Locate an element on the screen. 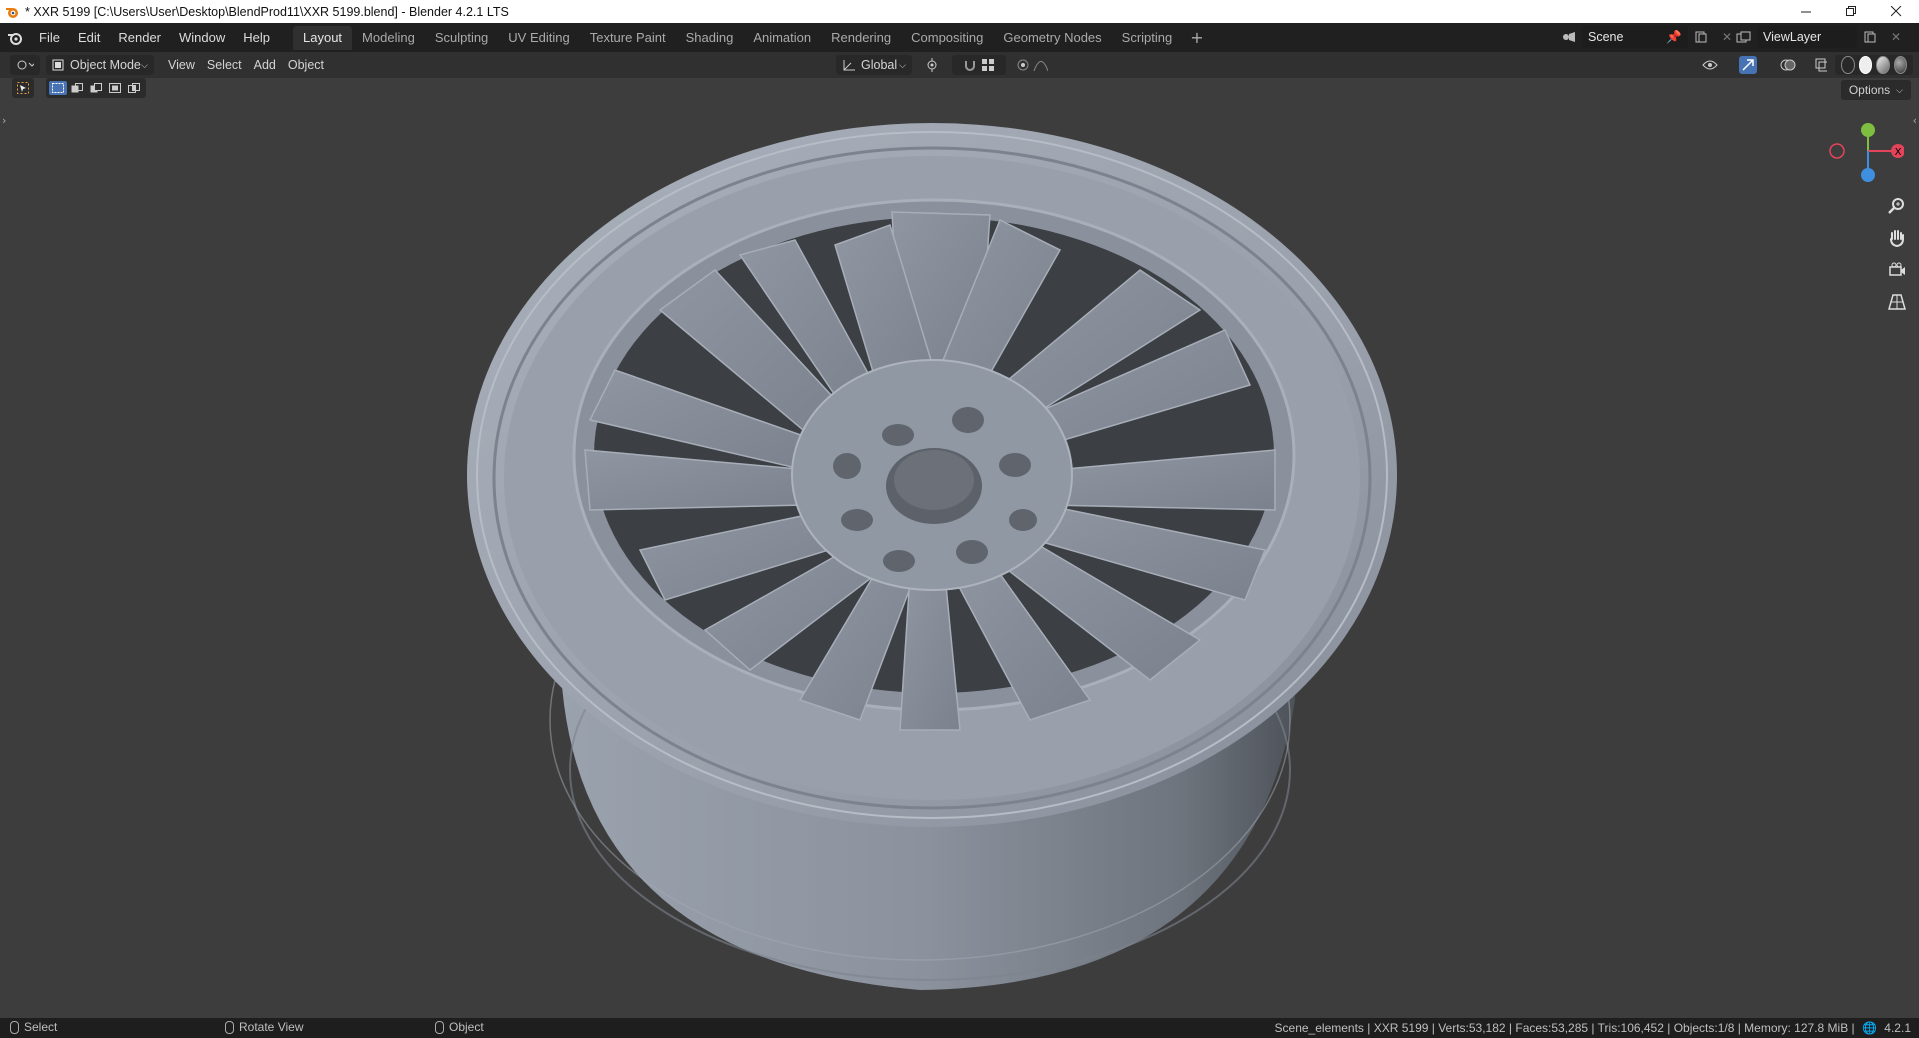 This screenshot has height=1038, width=1919. eye-icon is located at coordinates (1710, 65).